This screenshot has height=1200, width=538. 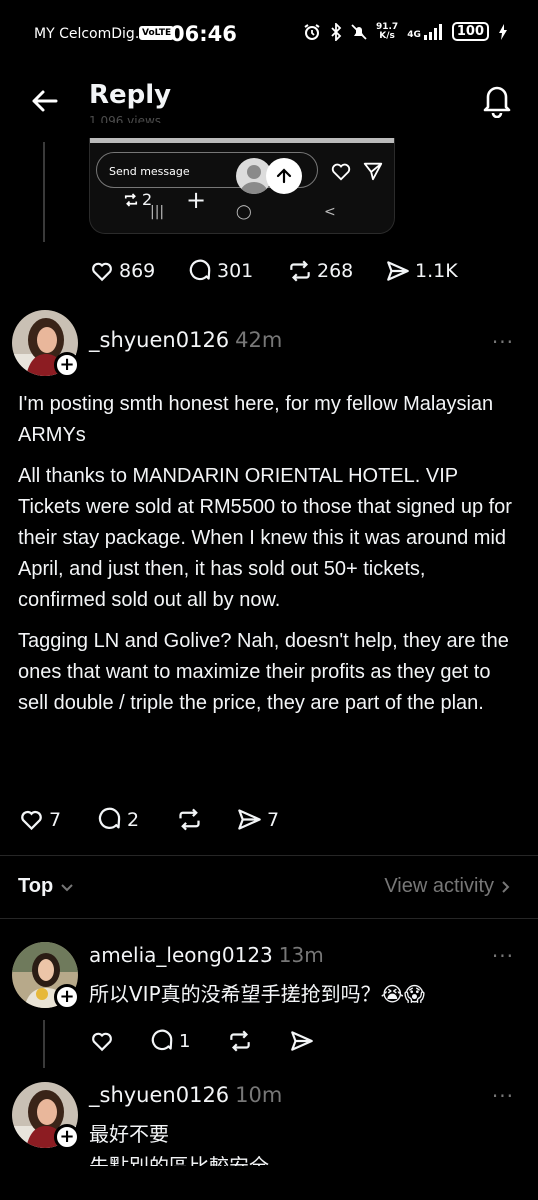 I want to click on embed-repost-count: 2, so click(x=137, y=199).